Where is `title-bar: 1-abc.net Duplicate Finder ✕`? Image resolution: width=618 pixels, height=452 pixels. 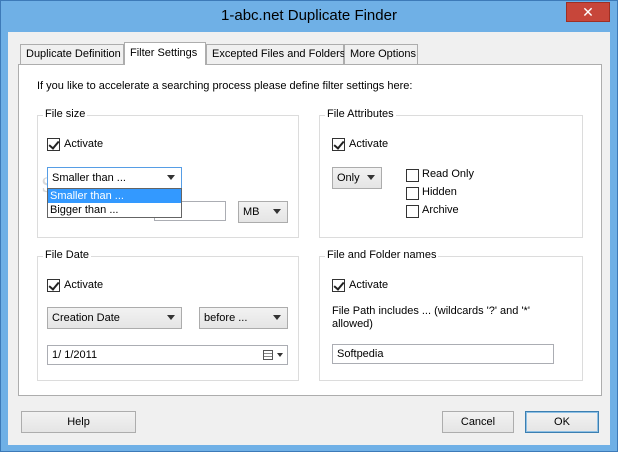 title-bar: 1-abc.net Duplicate Finder ✕ is located at coordinates (309, 16).